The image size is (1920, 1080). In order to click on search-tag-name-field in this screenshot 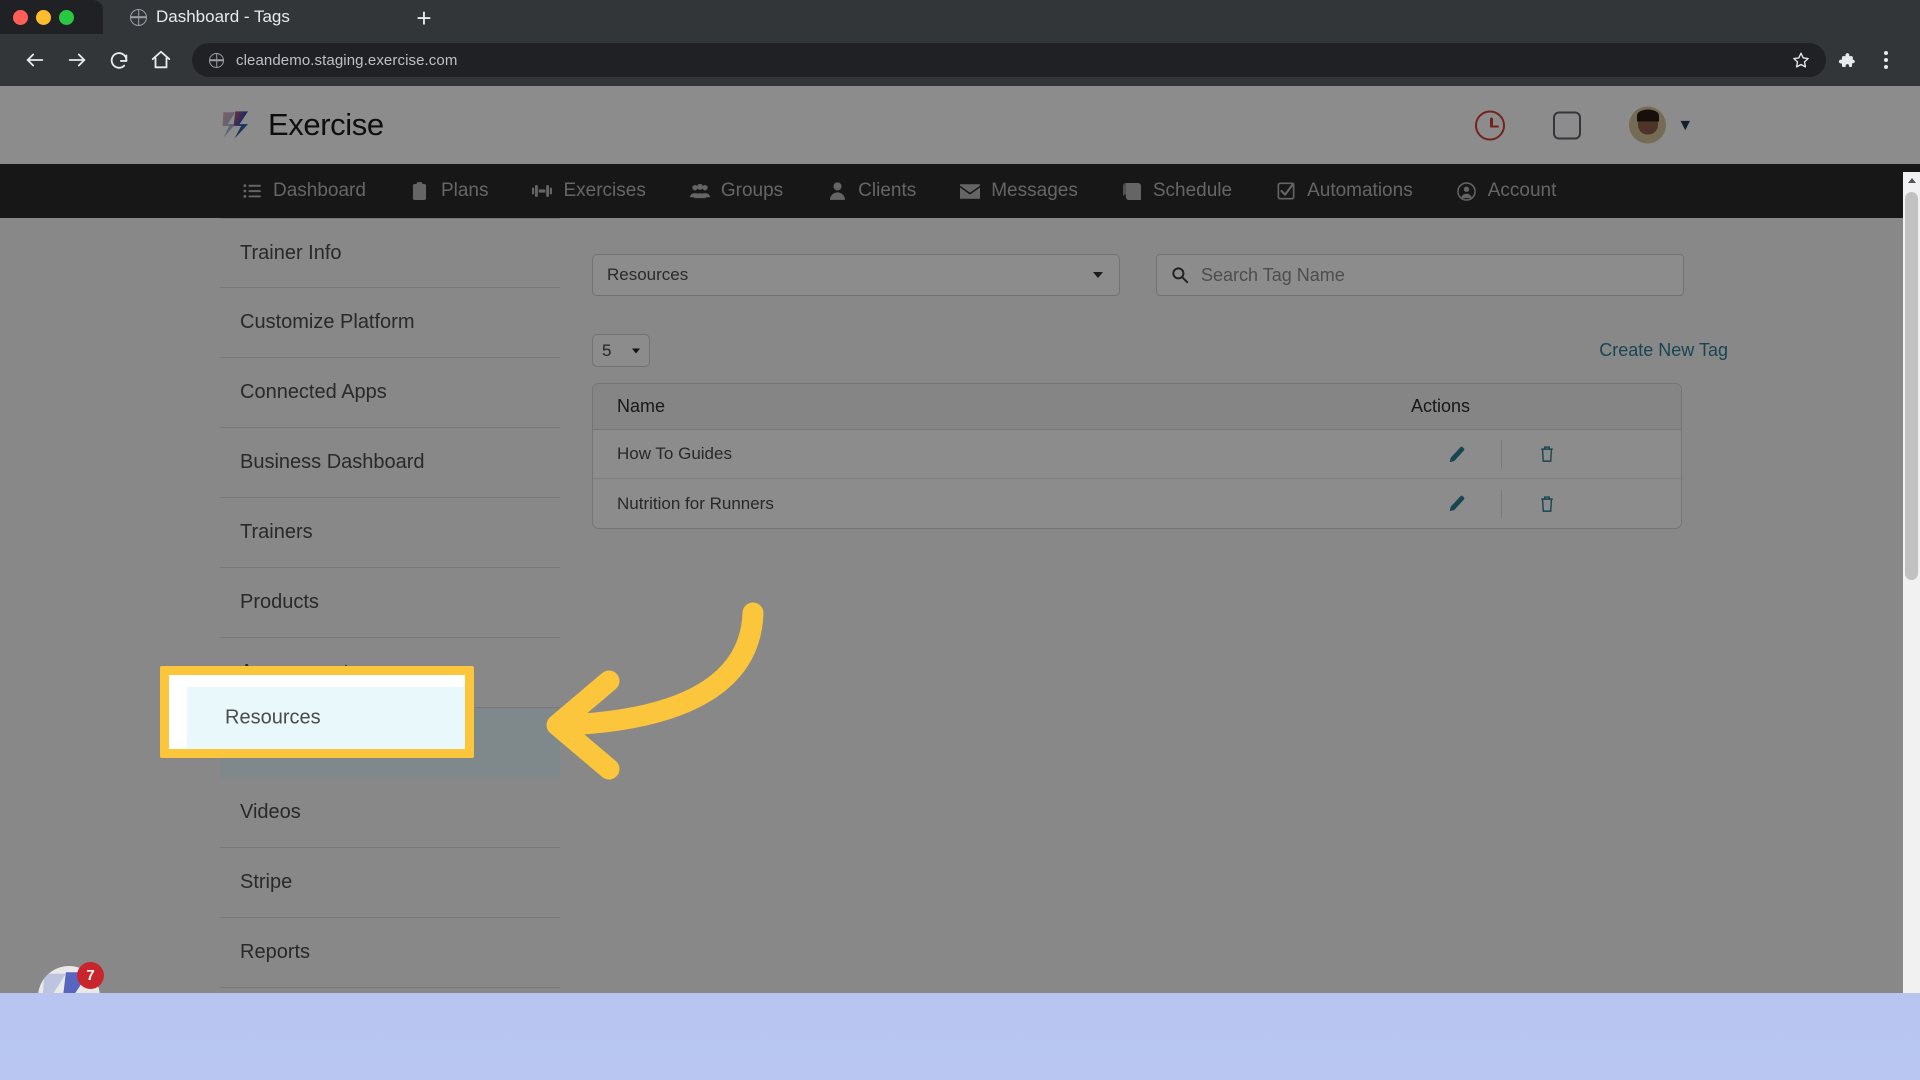, I will do `click(1420, 275)`.